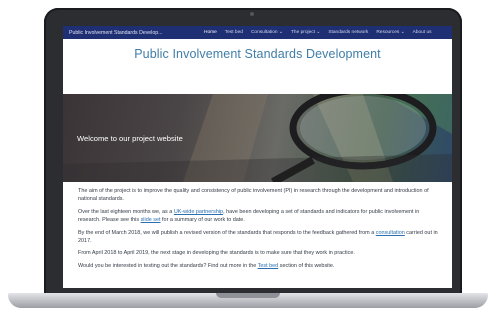 This screenshot has width=496, height=320. What do you see at coordinates (348, 32) in the screenshot?
I see `nav-item-standards-network: Standards network` at bounding box center [348, 32].